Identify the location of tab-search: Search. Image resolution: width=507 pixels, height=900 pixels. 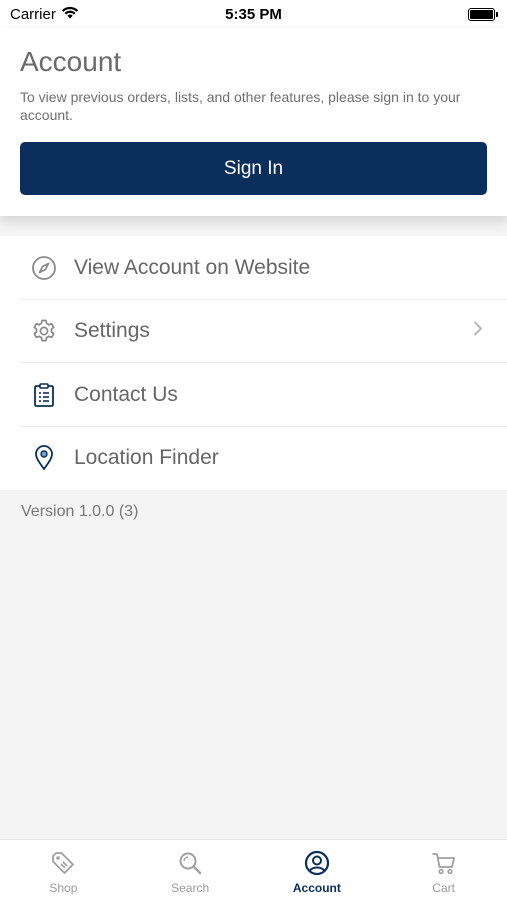
(190, 870).